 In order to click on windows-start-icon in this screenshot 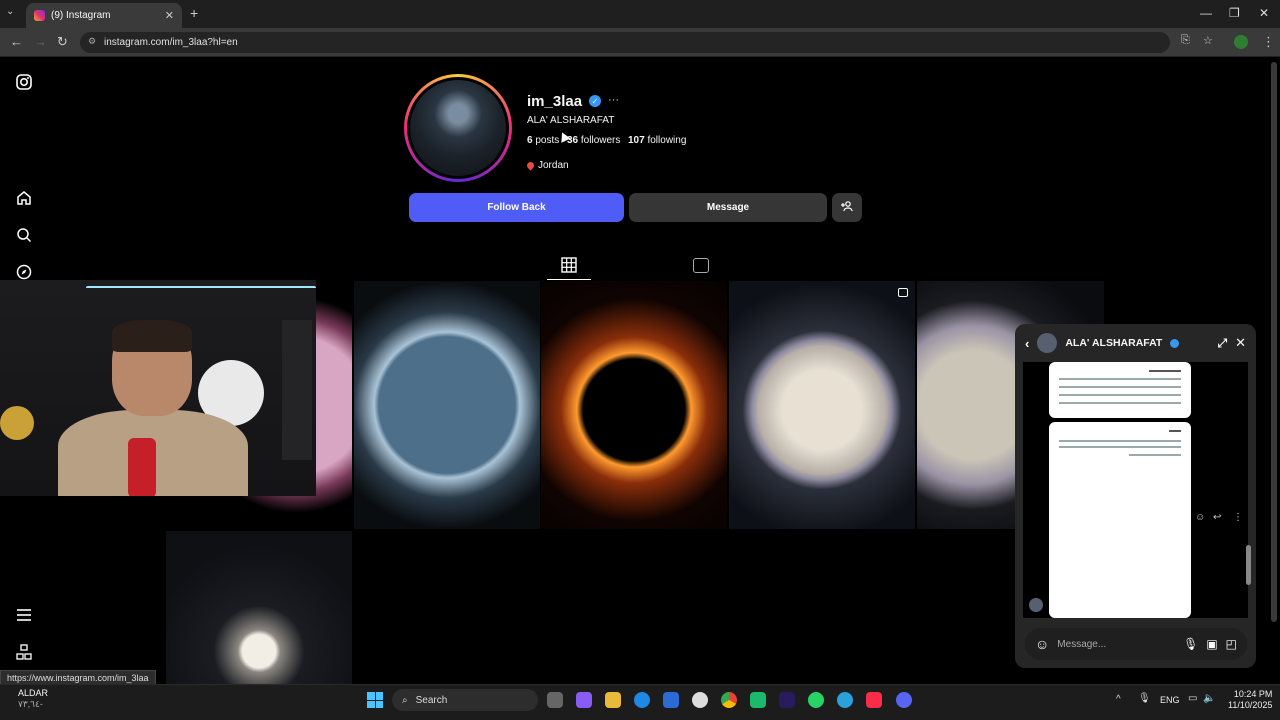, I will do `click(375, 700)`.